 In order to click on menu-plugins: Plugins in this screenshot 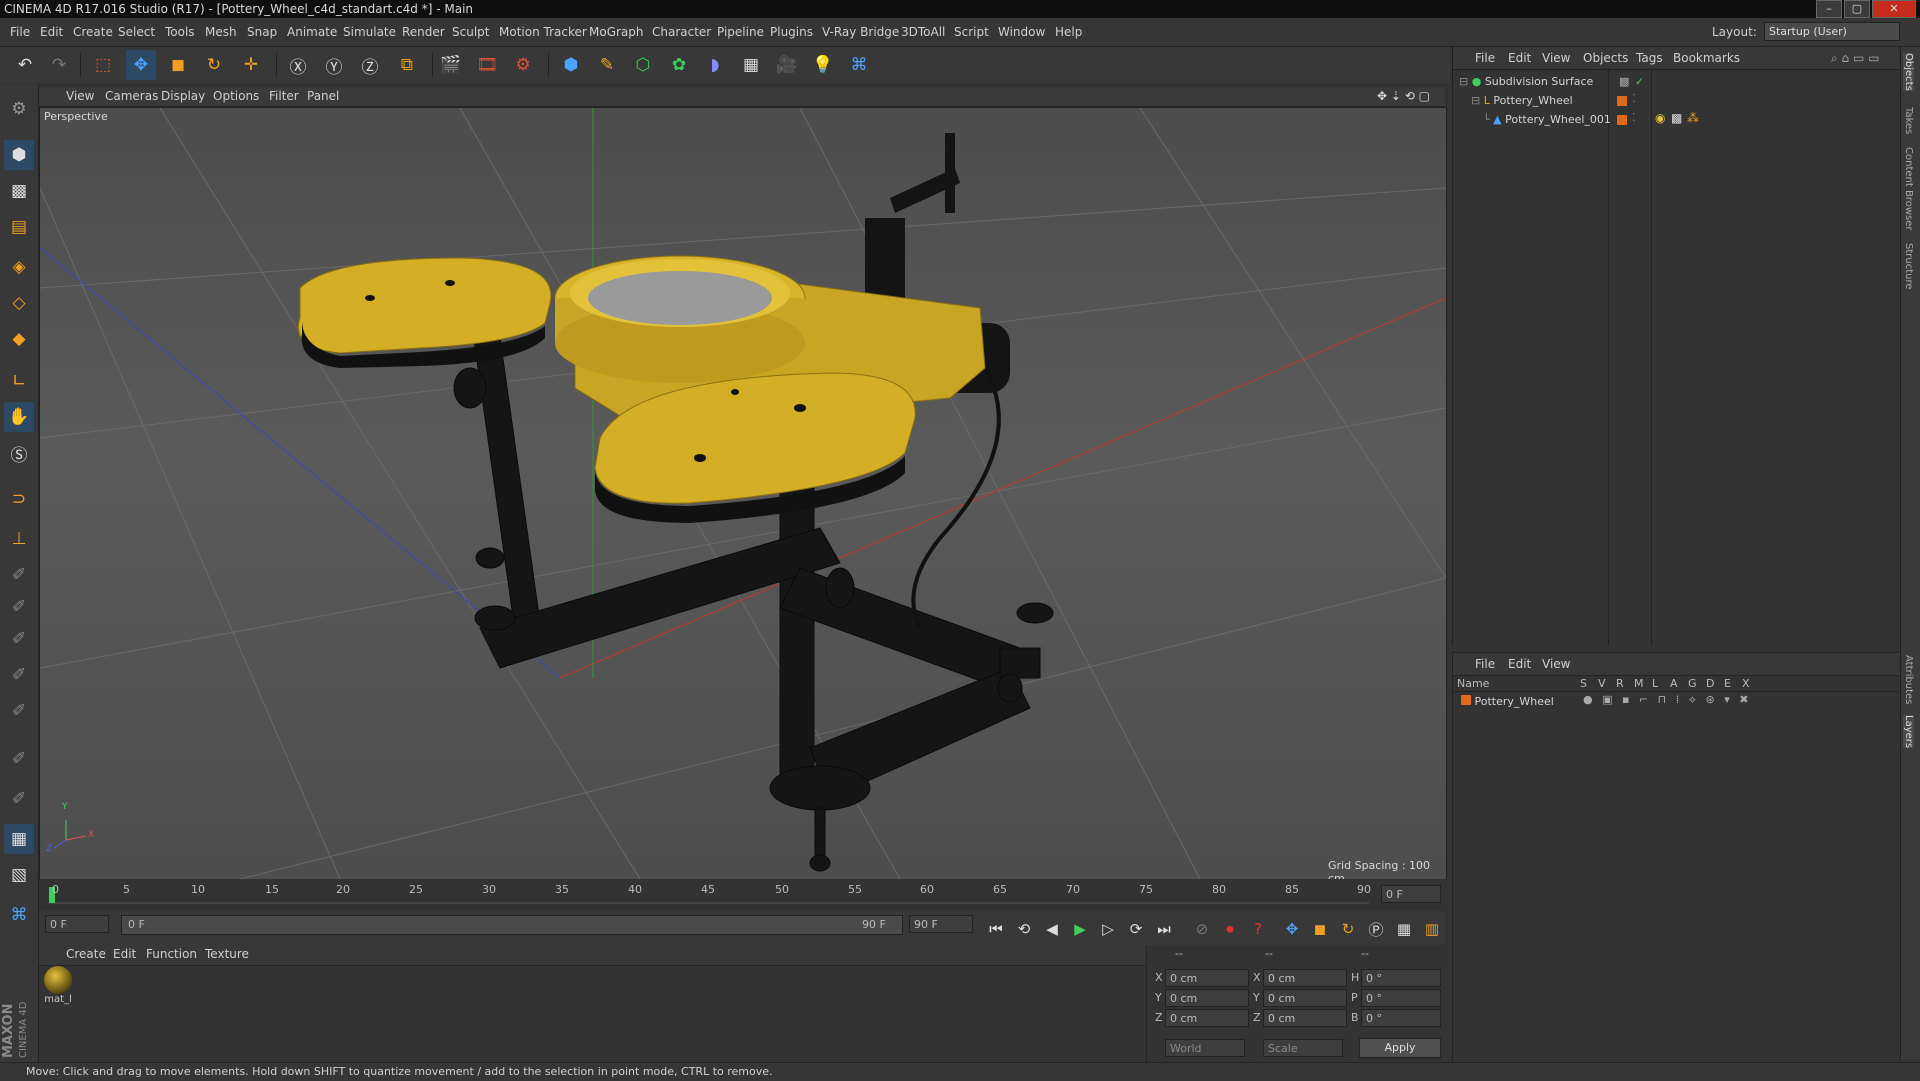, I will do `click(791, 32)`.